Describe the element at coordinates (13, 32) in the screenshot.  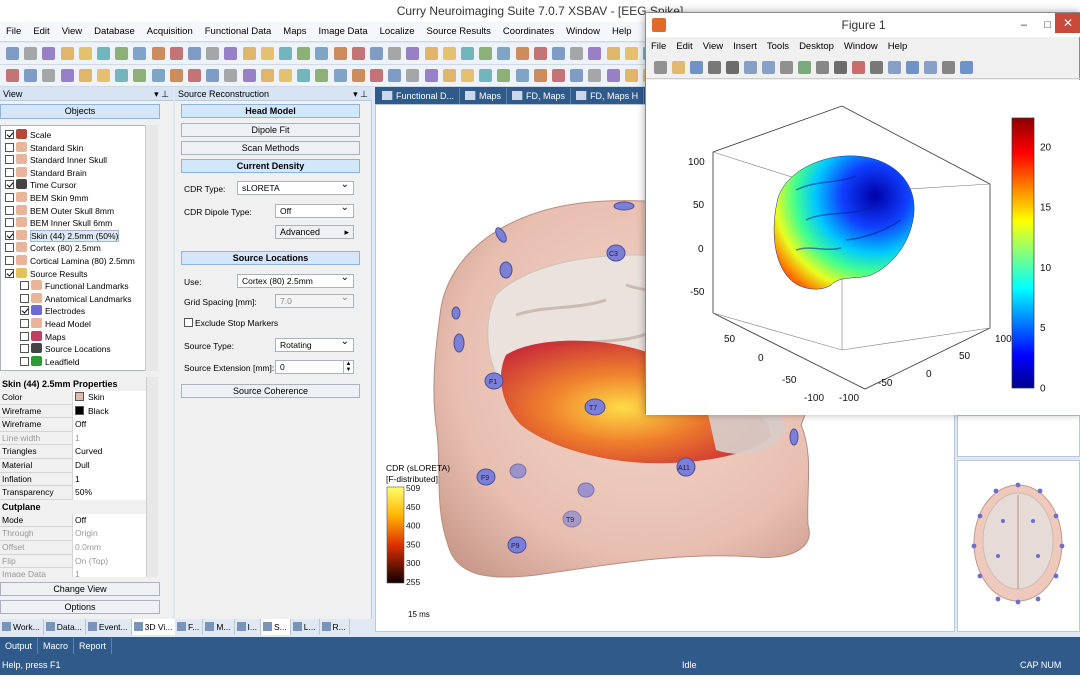
I see `menu-item-file: File` at that location.